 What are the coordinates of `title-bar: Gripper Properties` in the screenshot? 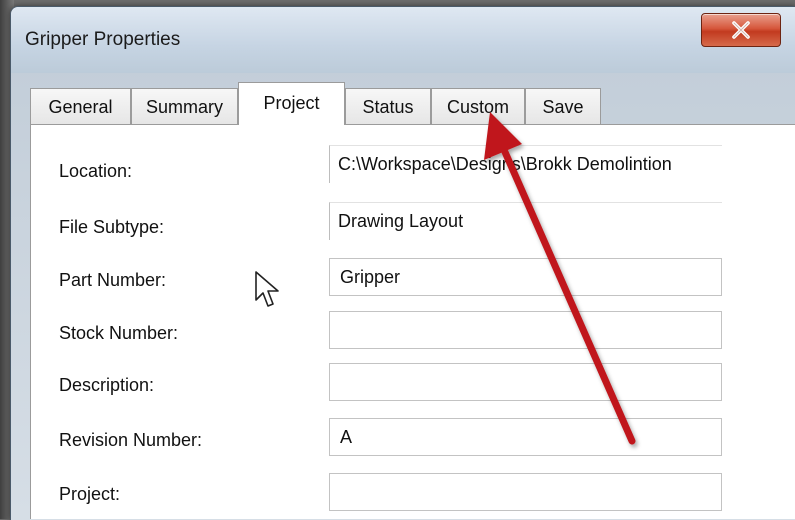 It's located at (403, 40).